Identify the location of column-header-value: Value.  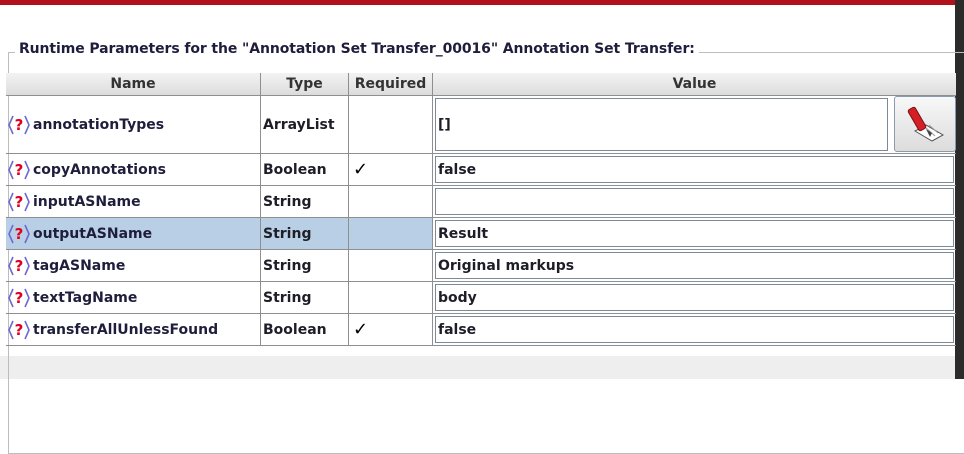
(694, 84).